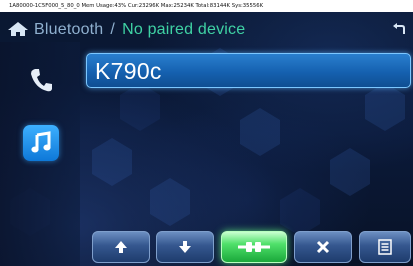 Image resolution: width=413 pixels, height=266 pixels. I want to click on scroll-up-button, so click(121, 247).